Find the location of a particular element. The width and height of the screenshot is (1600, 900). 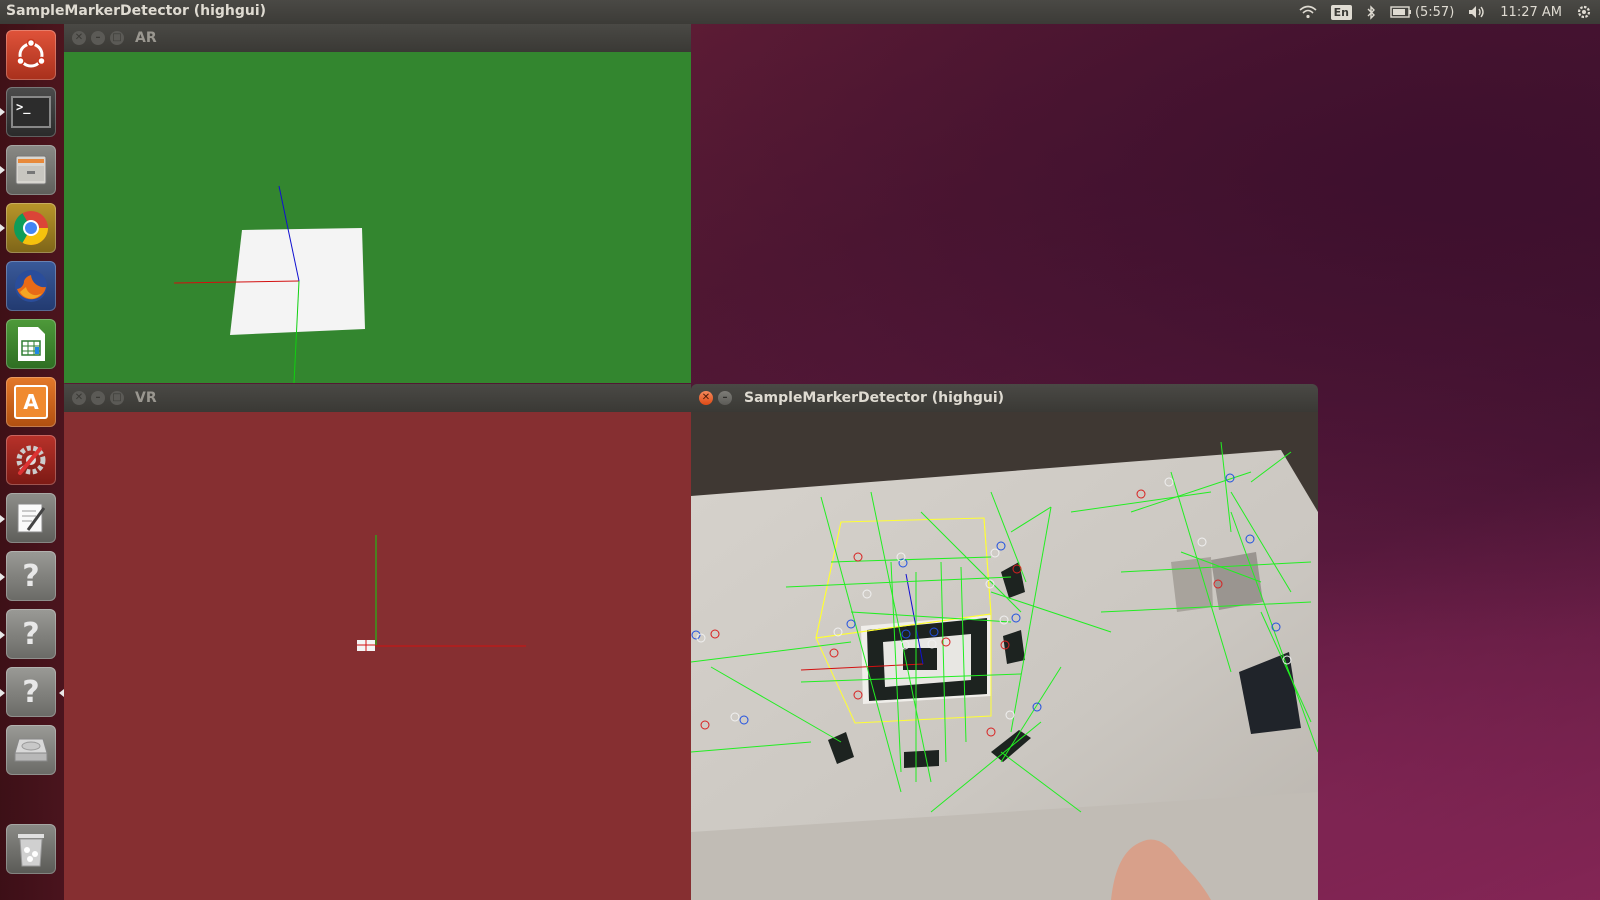

hard-disk-icon is located at coordinates (31, 750).